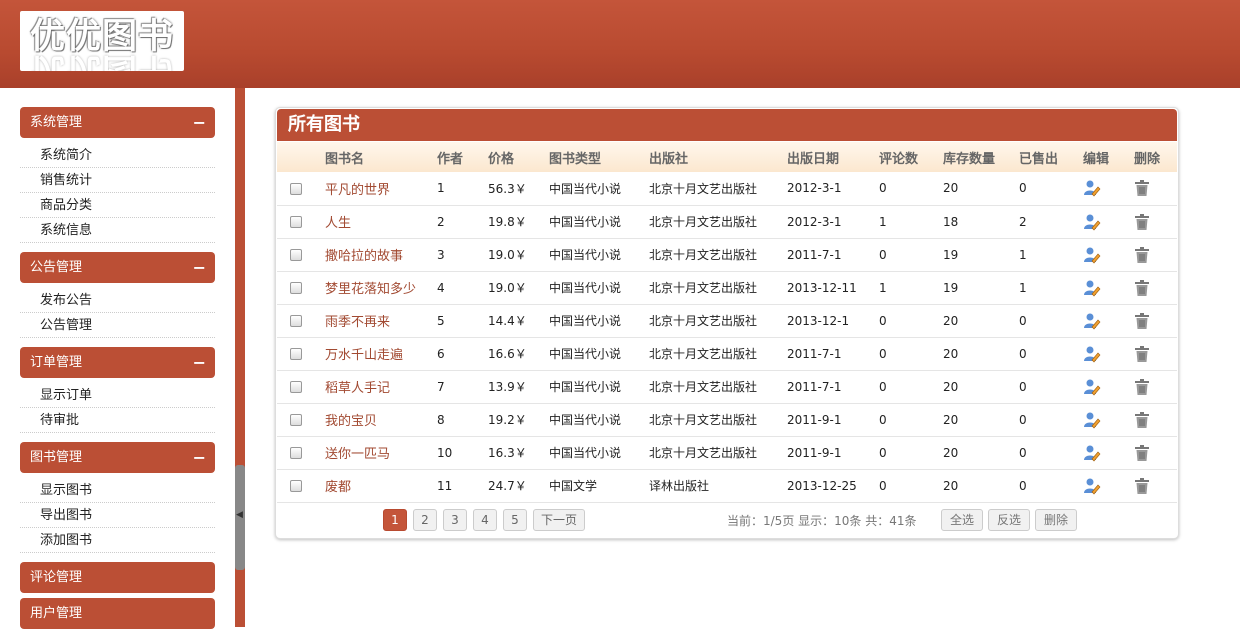 The width and height of the screenshot is (1240, 629). What do you see at coordinates (117, 490) in the screenshot?
I see `menu-item: 显示图书` at bounding box center [117, 490].